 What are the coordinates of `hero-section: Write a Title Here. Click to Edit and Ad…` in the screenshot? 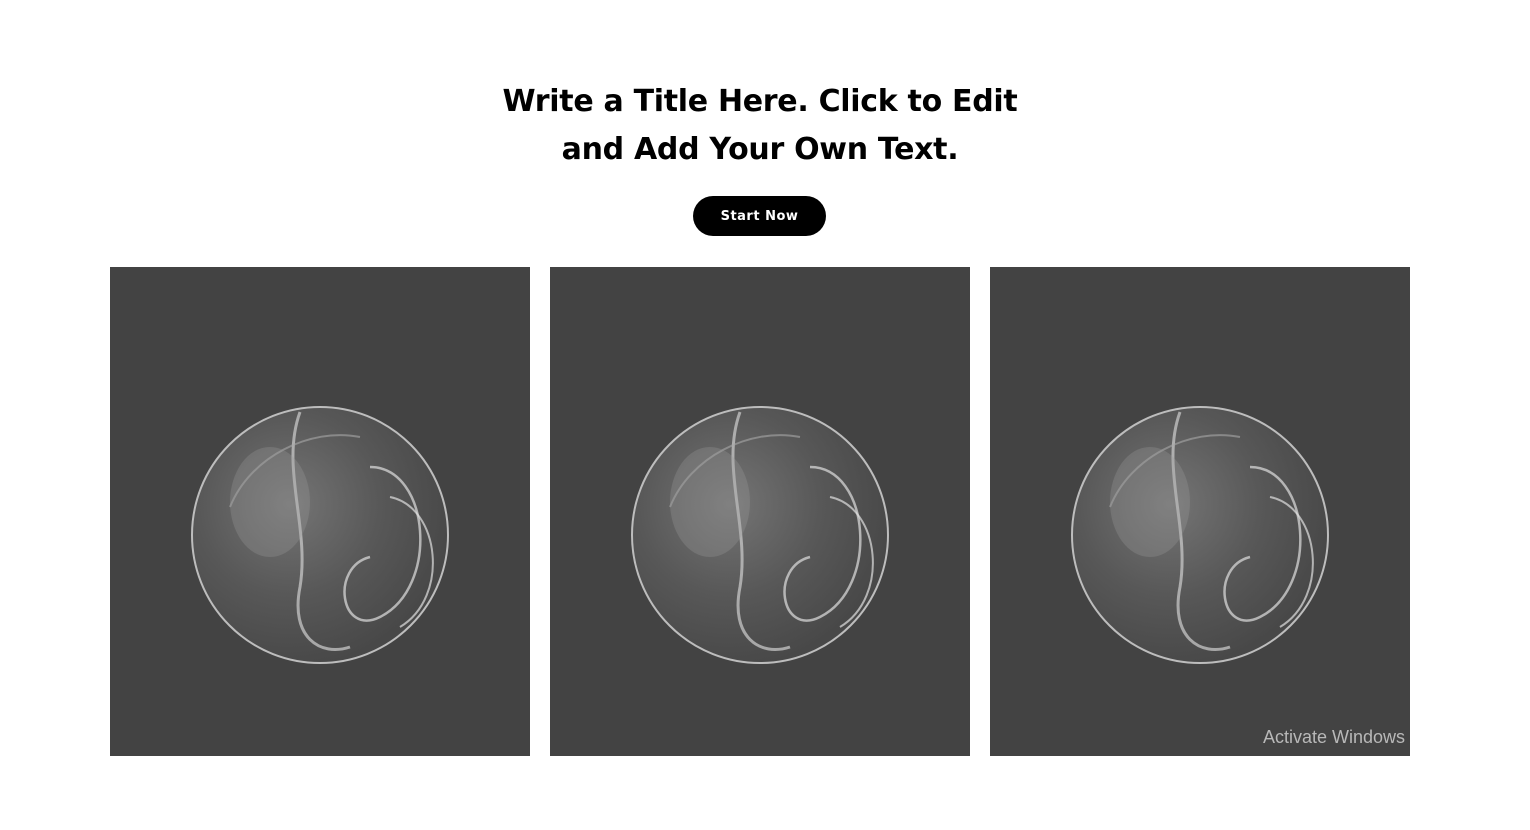 It's located at (760, 126).